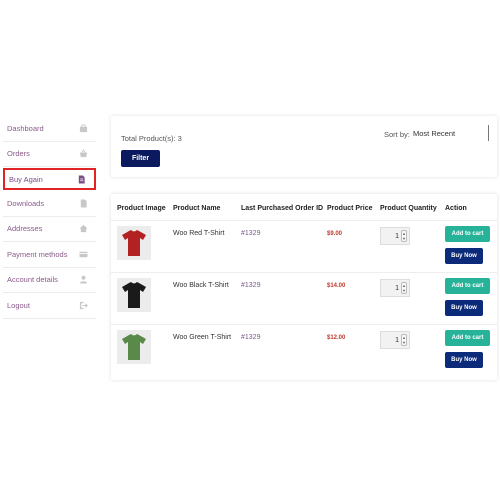  What do you see at coordinates (49, 204) in the screenshot?
I see `sidebar-item-downloads: Downloads` at bounding box center [49, 204].